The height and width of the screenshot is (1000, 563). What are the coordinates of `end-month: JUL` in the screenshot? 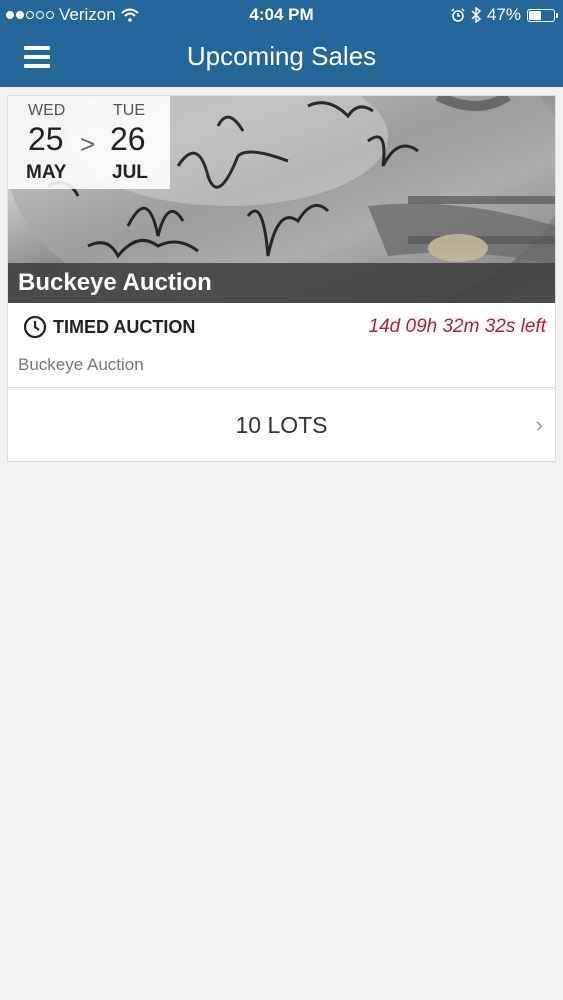 It's located at (130, 172).